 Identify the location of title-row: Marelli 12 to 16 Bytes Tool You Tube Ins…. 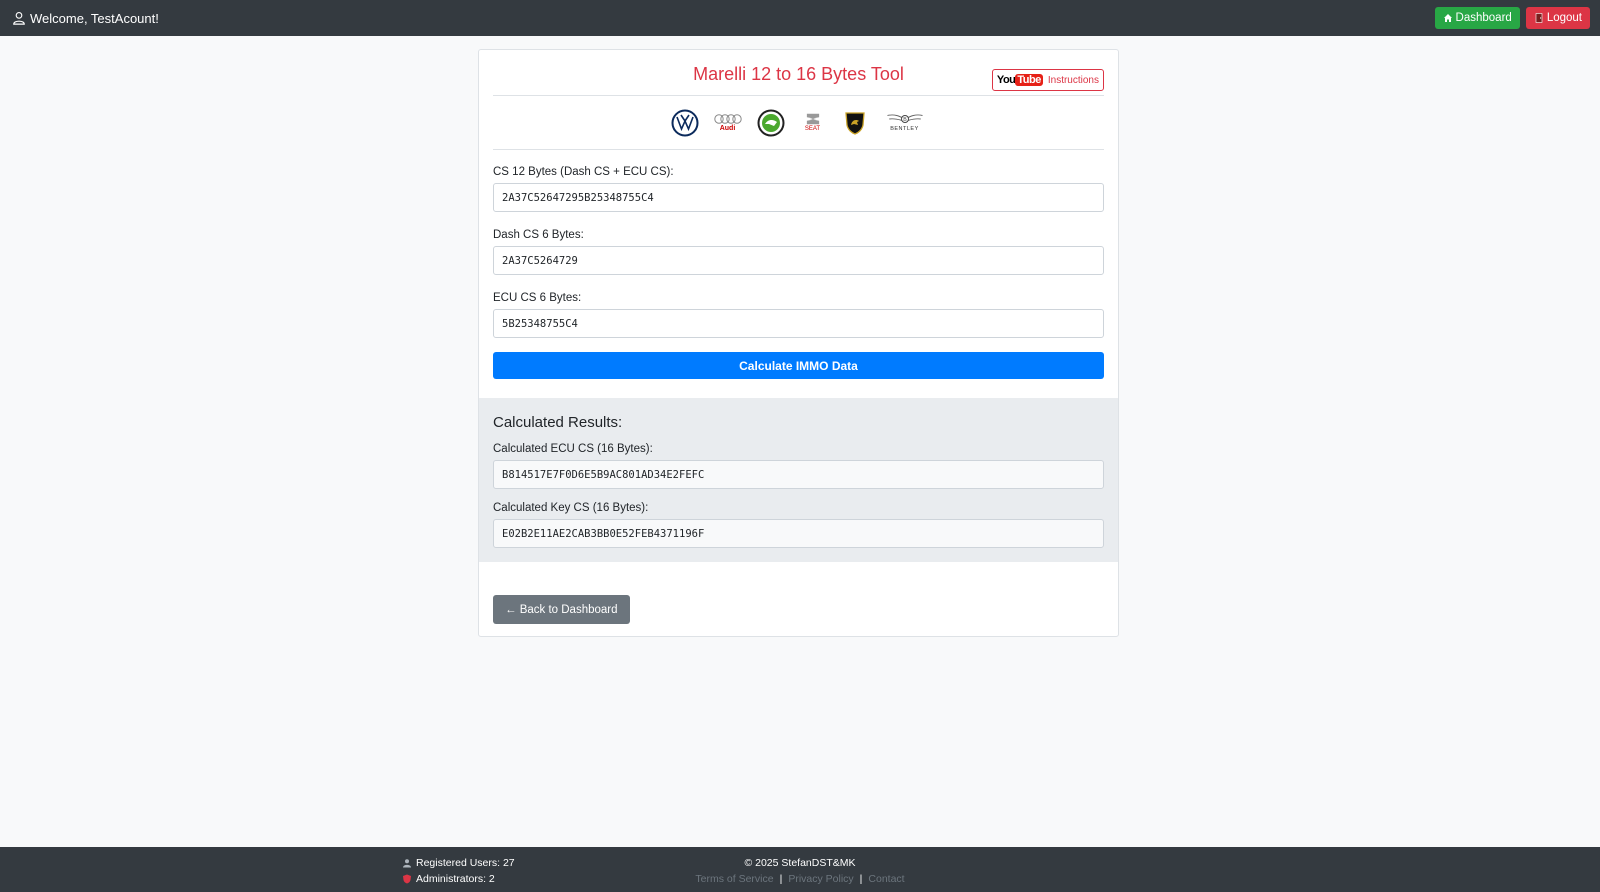
(798, 73).